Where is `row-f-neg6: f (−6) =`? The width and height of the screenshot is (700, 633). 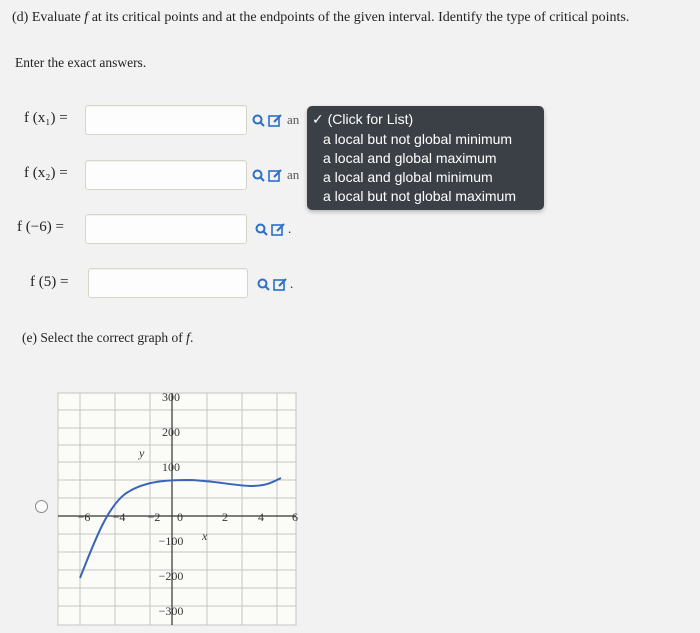 row-f-neg6: f (−6) = is located at coordinates (40, 227).